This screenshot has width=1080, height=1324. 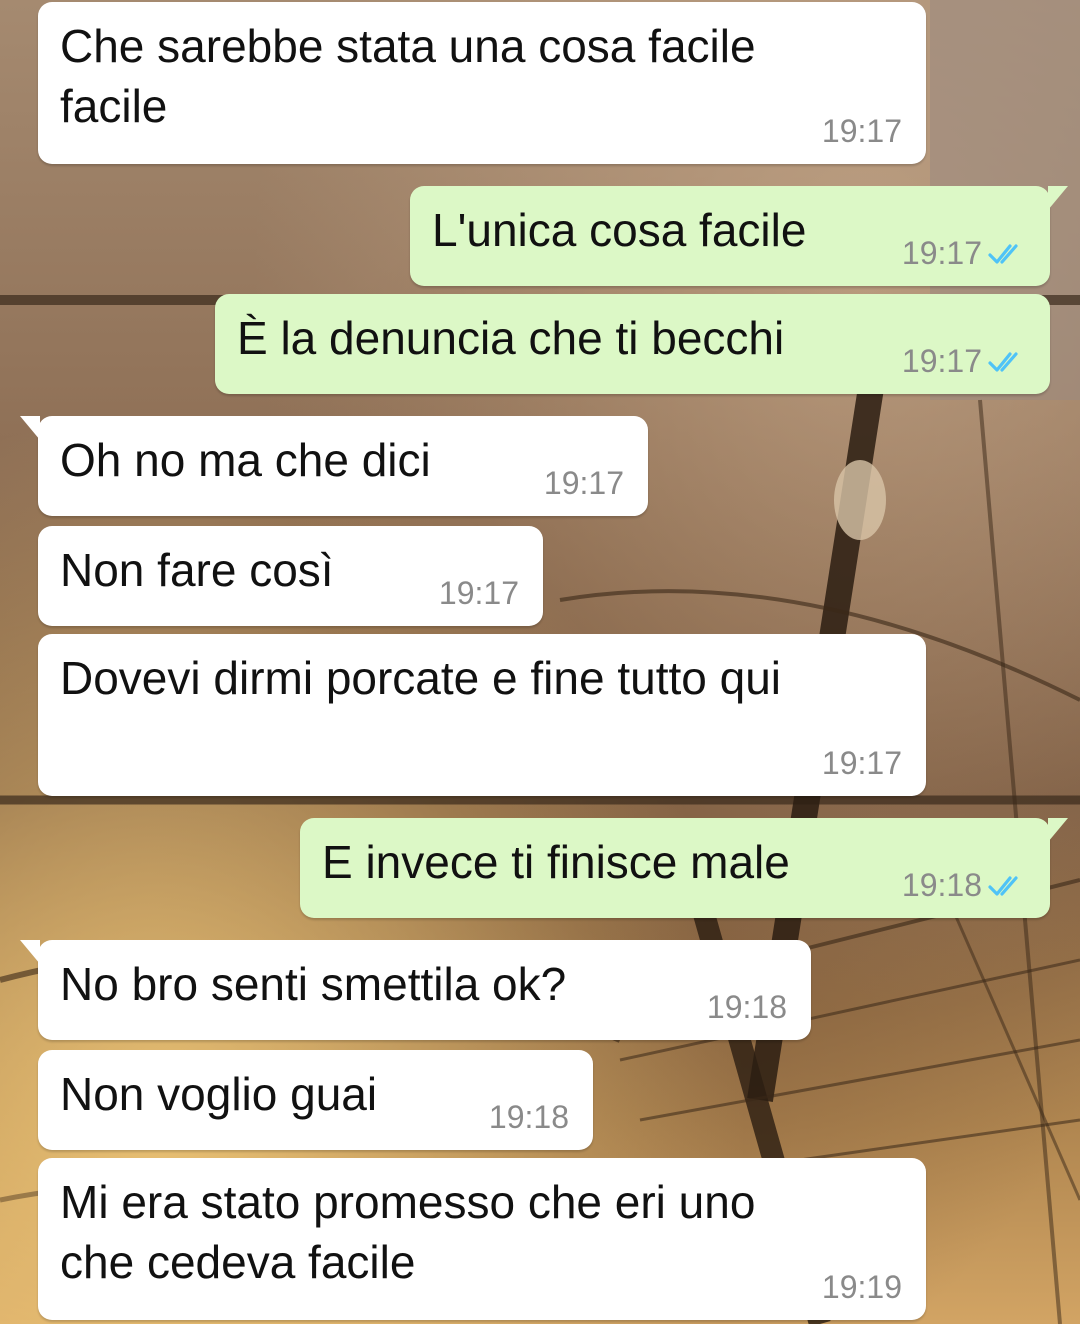 I want to click on message-incoming: Oh no ma che dici 19:17, so click(x=334, y=466).